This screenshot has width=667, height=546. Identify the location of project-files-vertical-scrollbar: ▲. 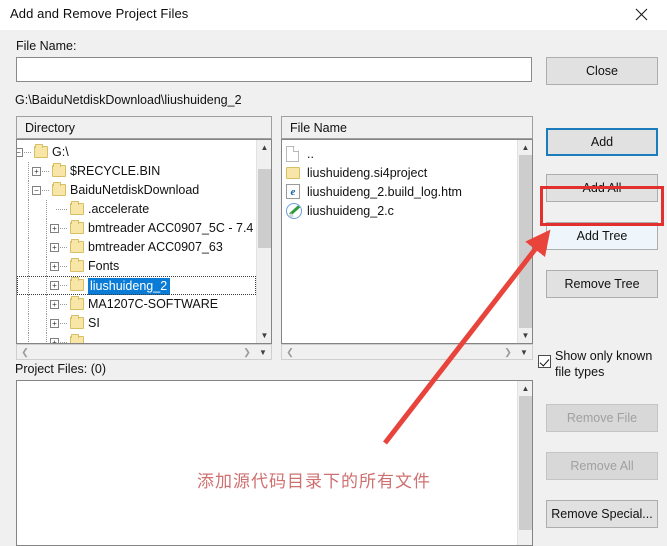
(524, 463).